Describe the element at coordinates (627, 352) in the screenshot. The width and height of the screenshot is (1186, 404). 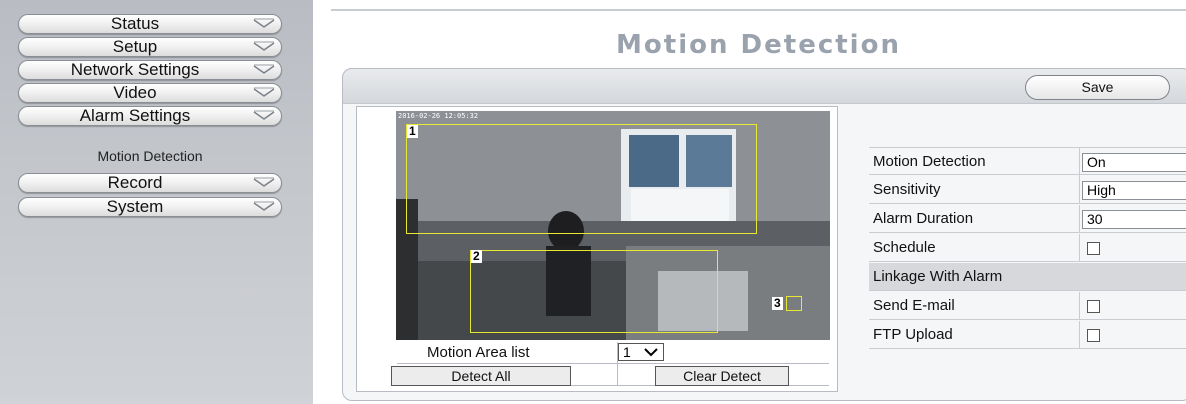
I see `area-list-value: 1` at that location.